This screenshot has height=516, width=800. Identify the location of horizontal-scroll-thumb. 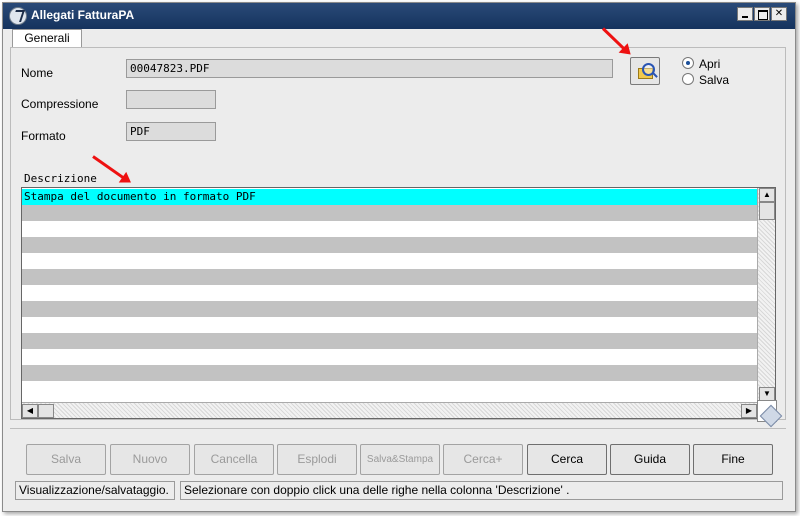
(46, 411).